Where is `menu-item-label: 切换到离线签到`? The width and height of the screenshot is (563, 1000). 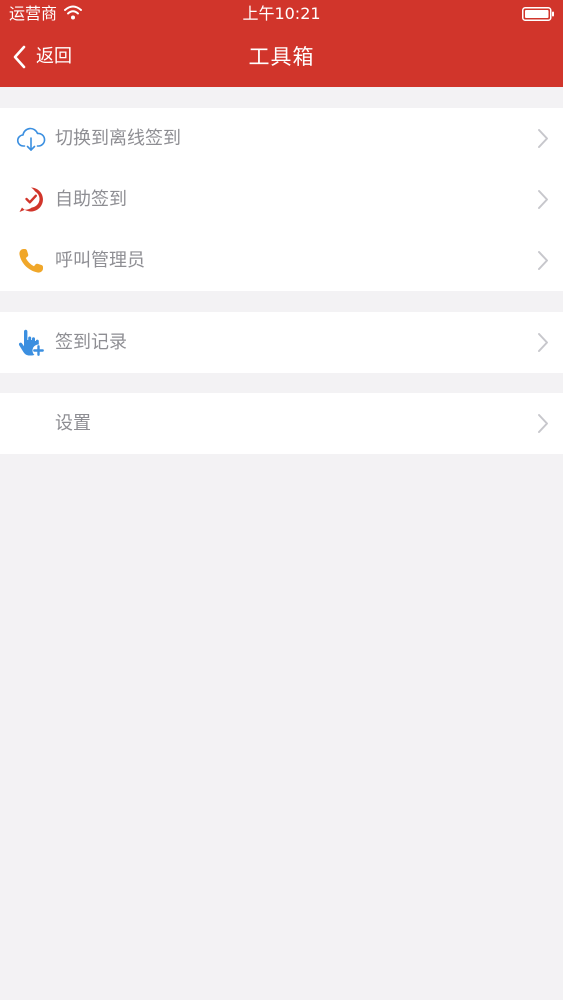 menu-item-label: 切换到离线签到 is located at coordinates (118, 138).